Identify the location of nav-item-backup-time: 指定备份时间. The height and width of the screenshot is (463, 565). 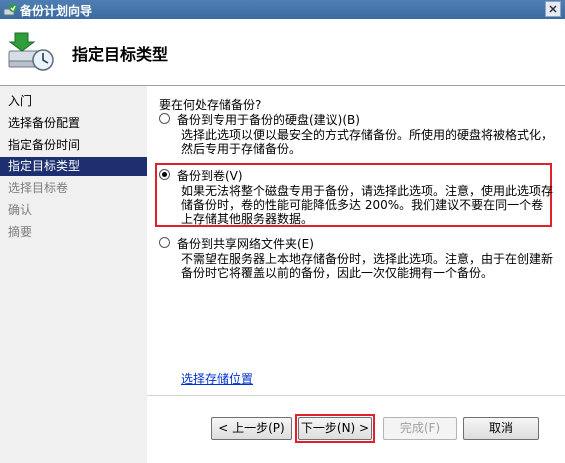
(73, 145).